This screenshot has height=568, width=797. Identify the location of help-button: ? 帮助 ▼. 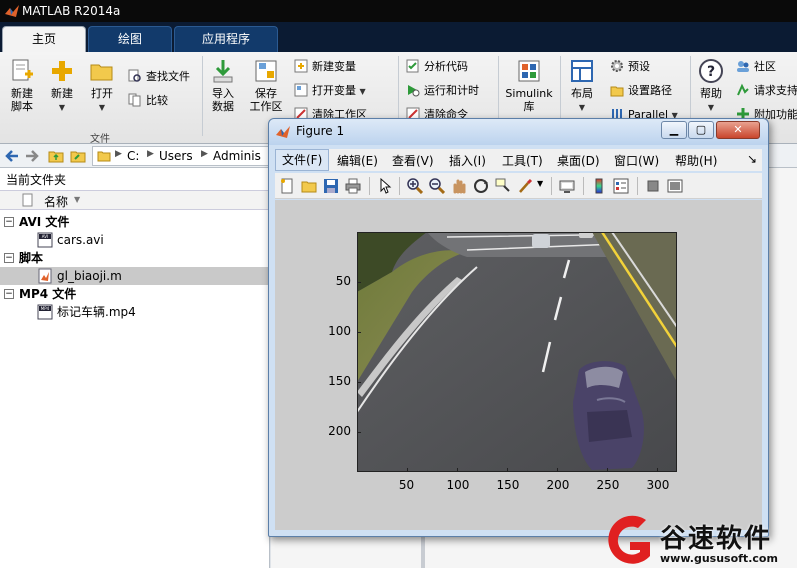
(711, 86).